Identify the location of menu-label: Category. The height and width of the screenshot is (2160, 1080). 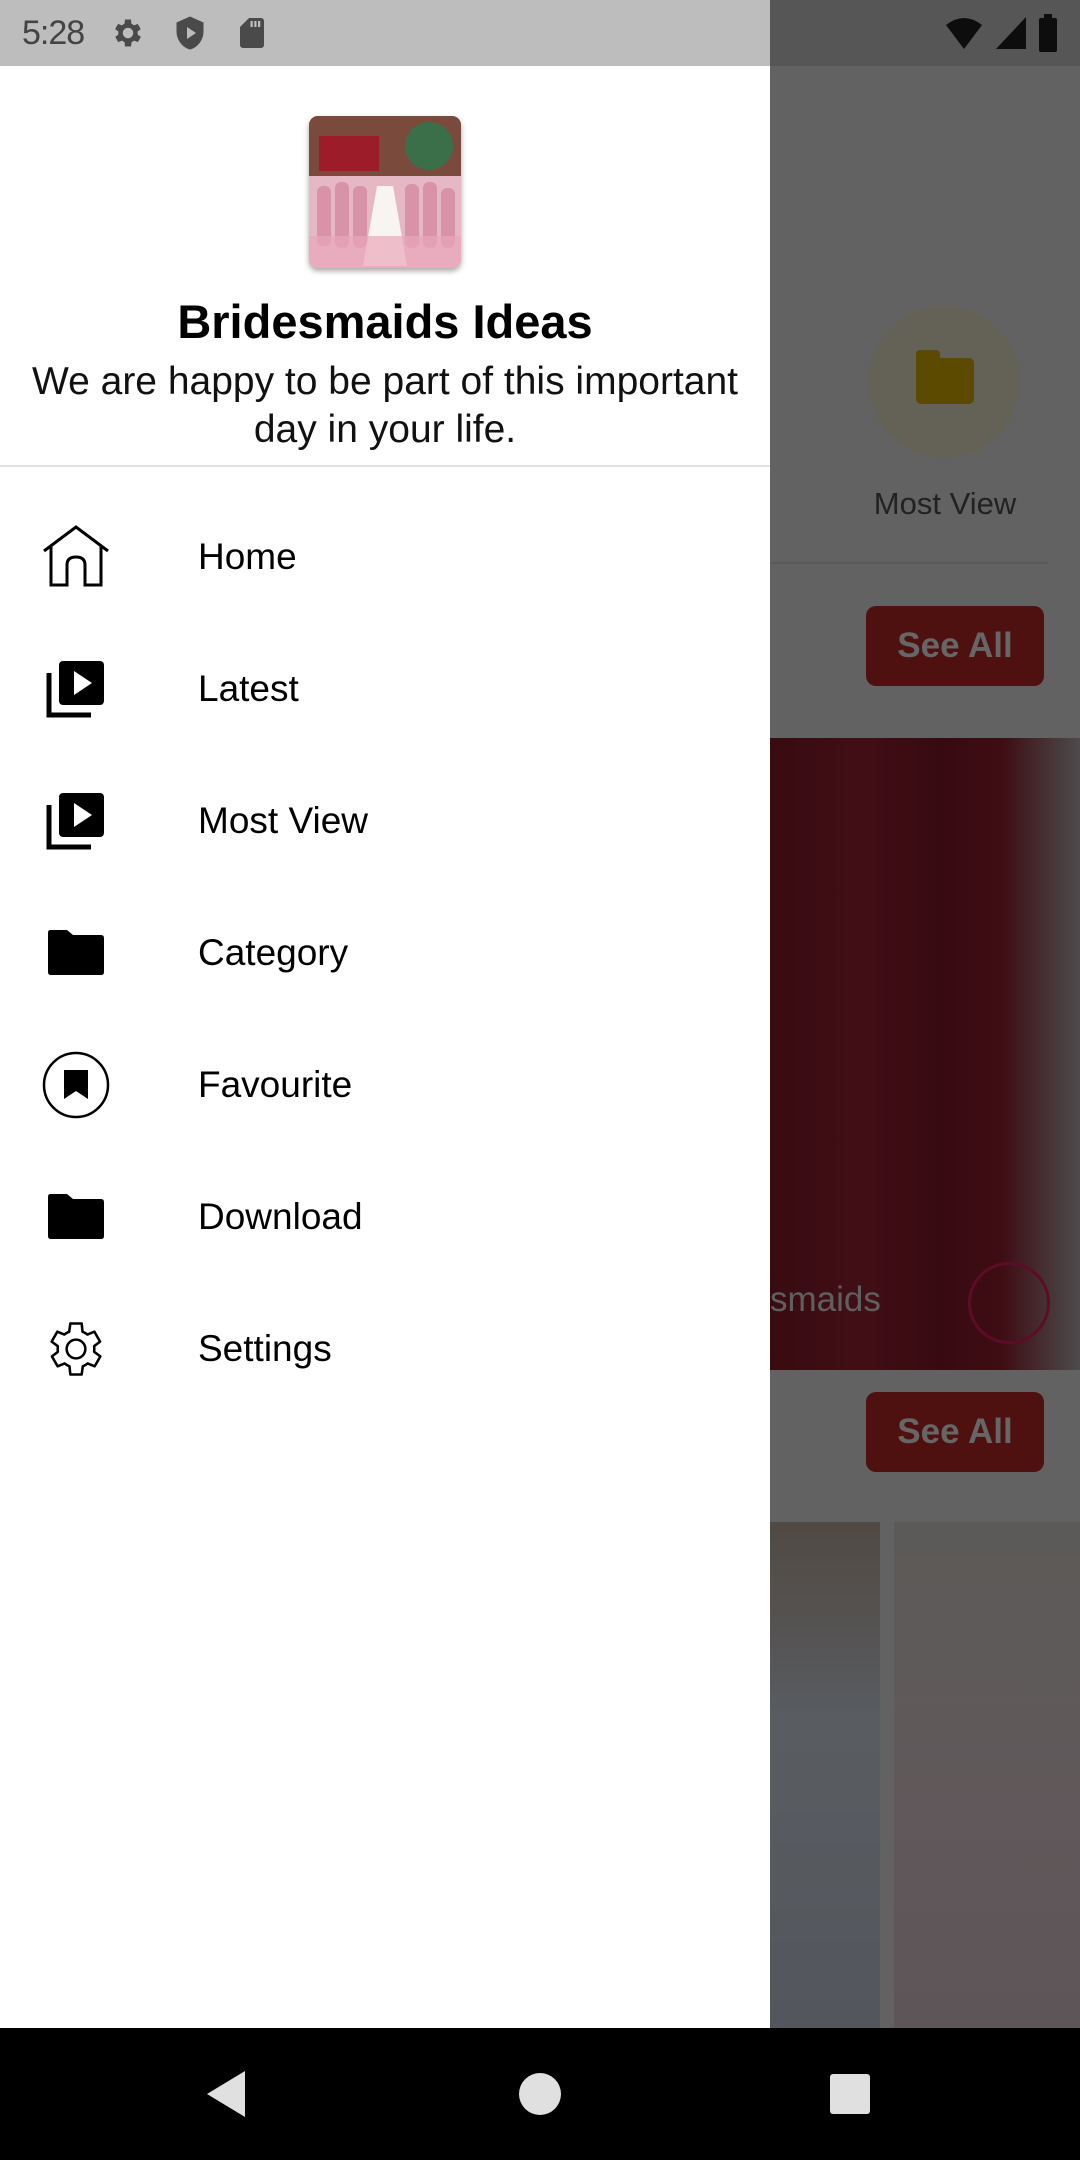
(273, 952).